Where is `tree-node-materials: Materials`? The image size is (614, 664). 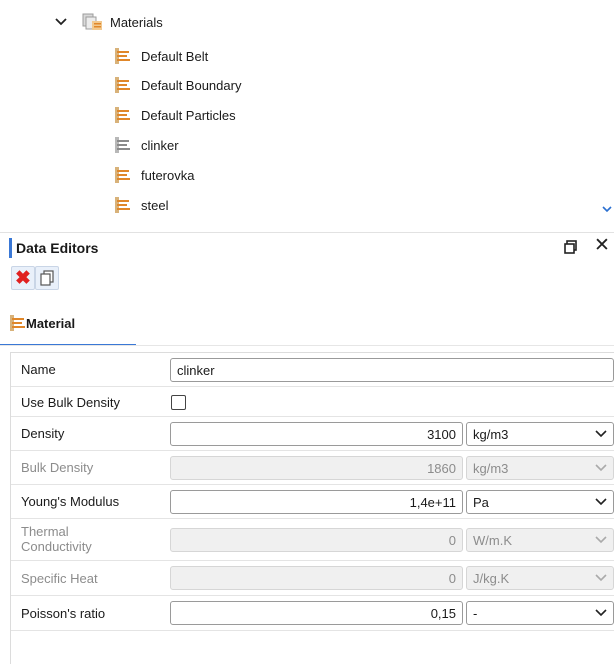 tree-node-materials: Materials is located at coordinates (108, 22).